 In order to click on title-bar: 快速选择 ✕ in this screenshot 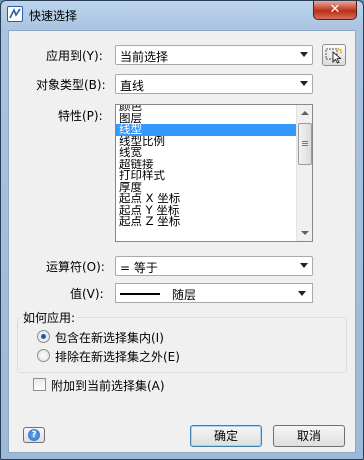, I will do `click(182, 15)`.